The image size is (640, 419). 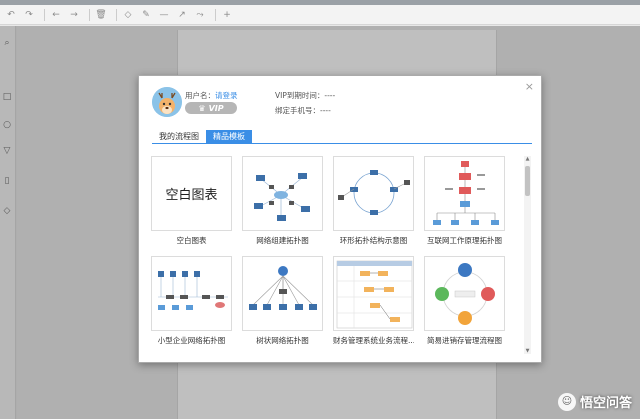 I want to click on arrow-line-icon: ↗, so click(x=182, y=15).